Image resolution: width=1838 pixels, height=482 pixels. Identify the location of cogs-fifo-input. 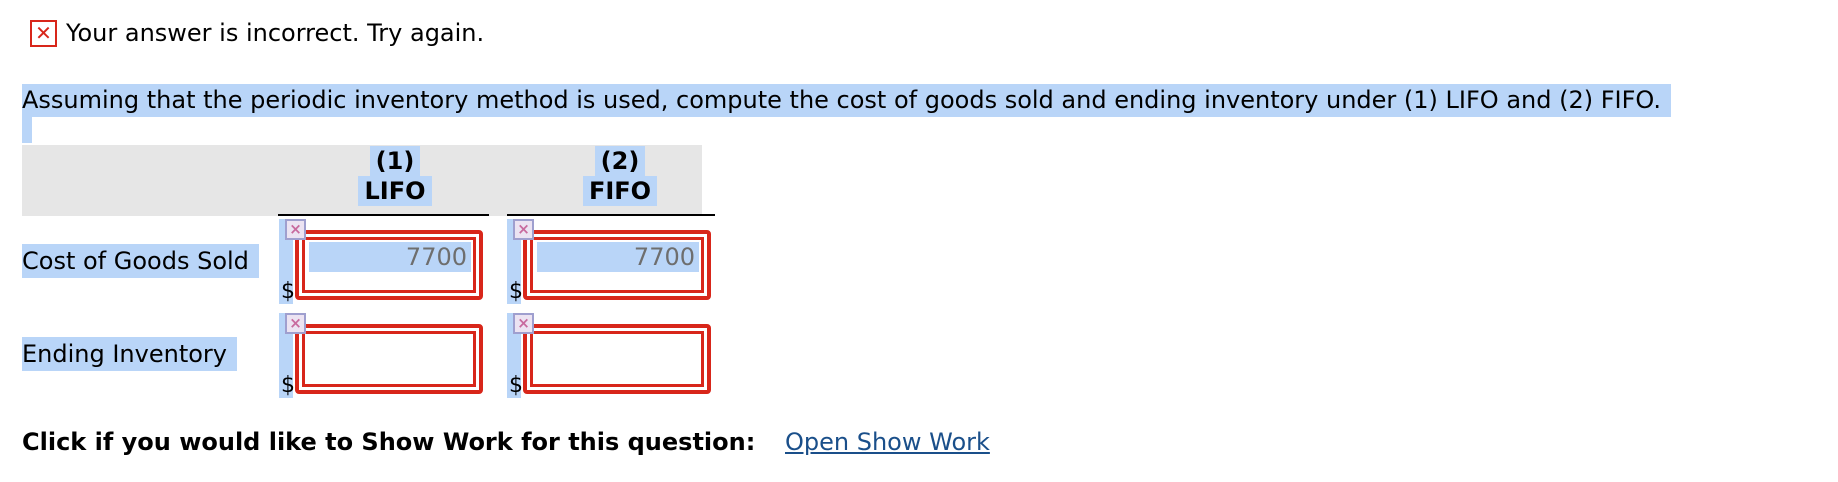
(618, 257).